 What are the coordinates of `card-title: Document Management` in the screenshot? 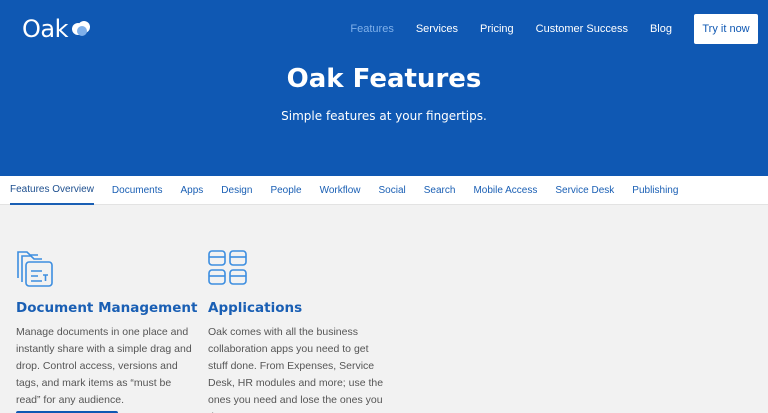 It's located at (107, 308).